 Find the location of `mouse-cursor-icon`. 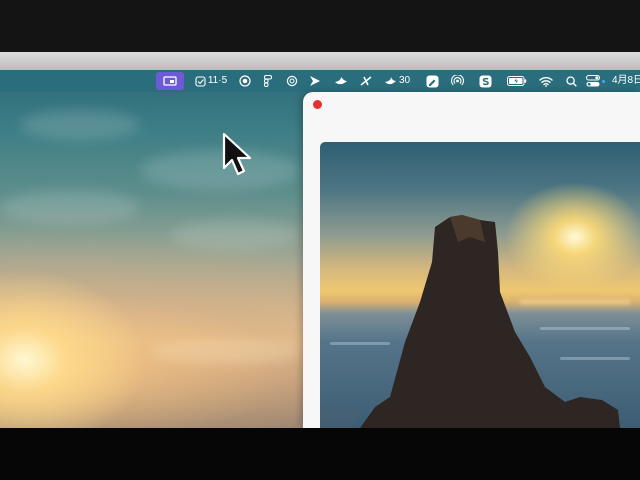

mouse-cursor-icon is located at coordinates (237, 154).